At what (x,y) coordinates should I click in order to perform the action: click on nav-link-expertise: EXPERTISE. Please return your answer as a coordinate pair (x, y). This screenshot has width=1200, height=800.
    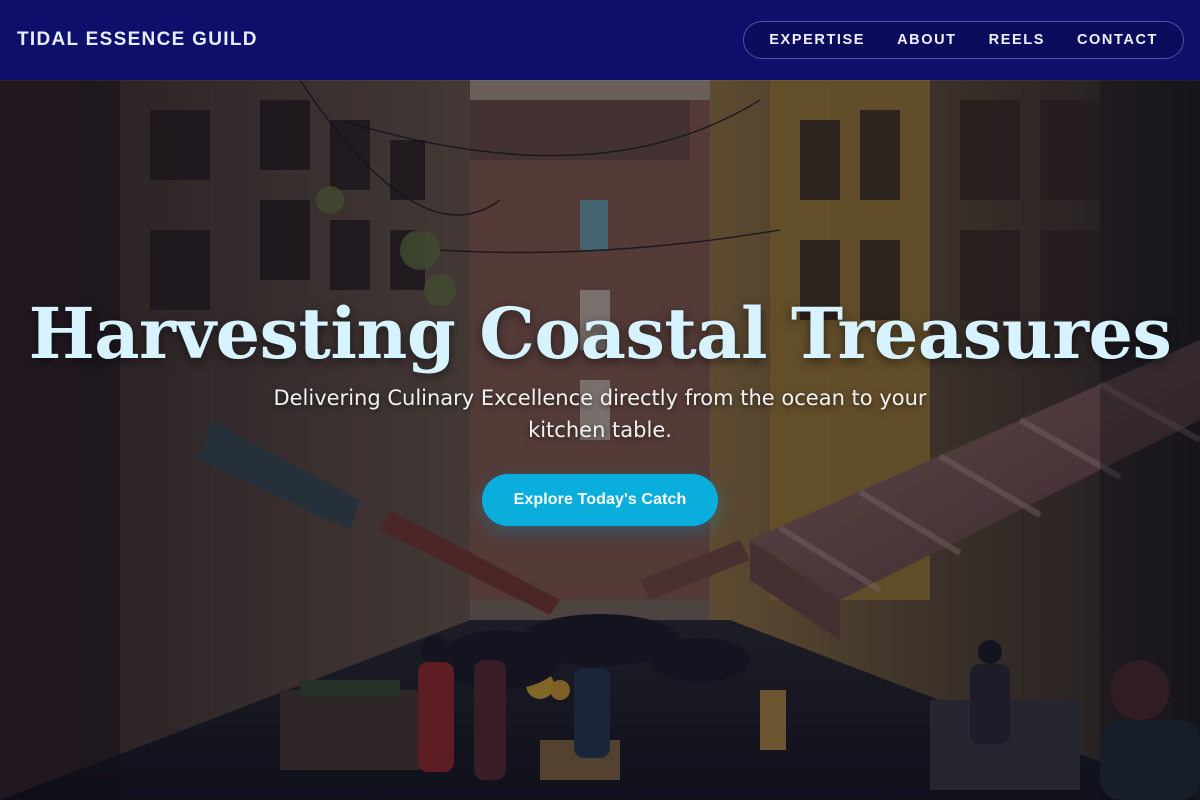
    Looking at the image, I should click on (817, 40).